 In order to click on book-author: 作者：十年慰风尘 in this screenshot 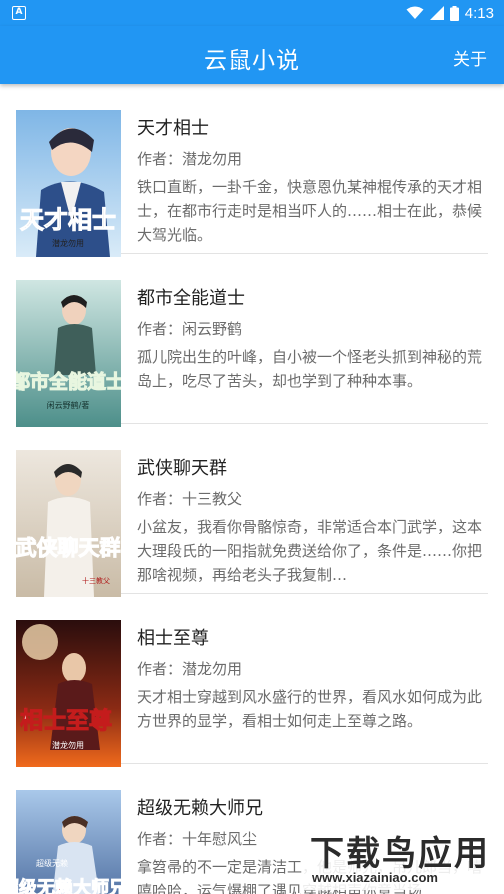, I will do `click(197, 839)`.